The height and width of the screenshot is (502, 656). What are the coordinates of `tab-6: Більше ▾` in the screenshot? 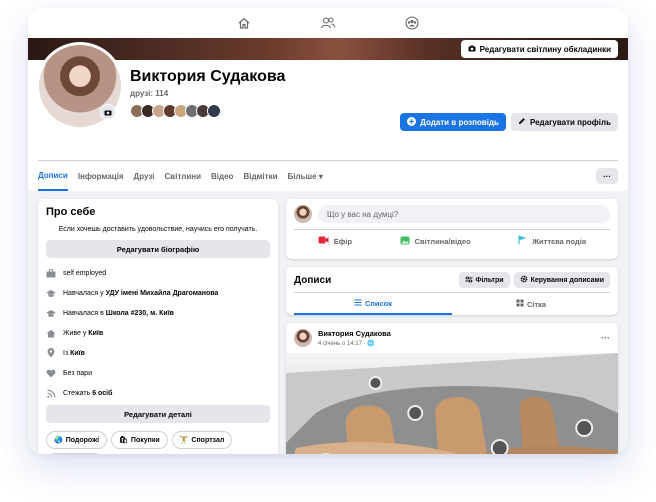 It's located at (305, 176).